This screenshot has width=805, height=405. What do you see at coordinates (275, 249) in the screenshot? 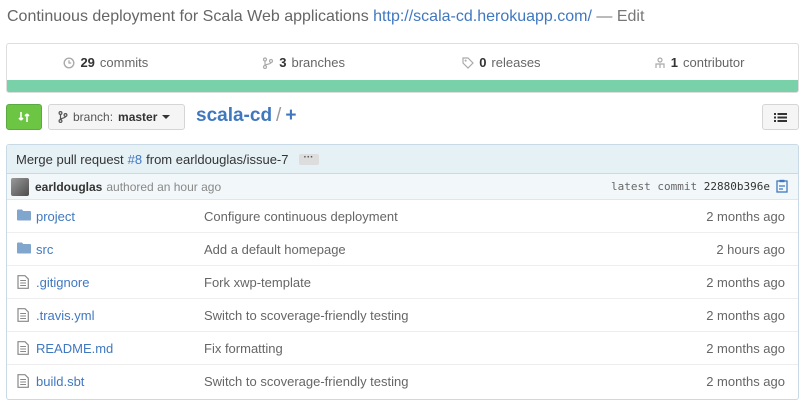
I see `file-commit-message: Add a default homepage` at bounding box center [275, 249].